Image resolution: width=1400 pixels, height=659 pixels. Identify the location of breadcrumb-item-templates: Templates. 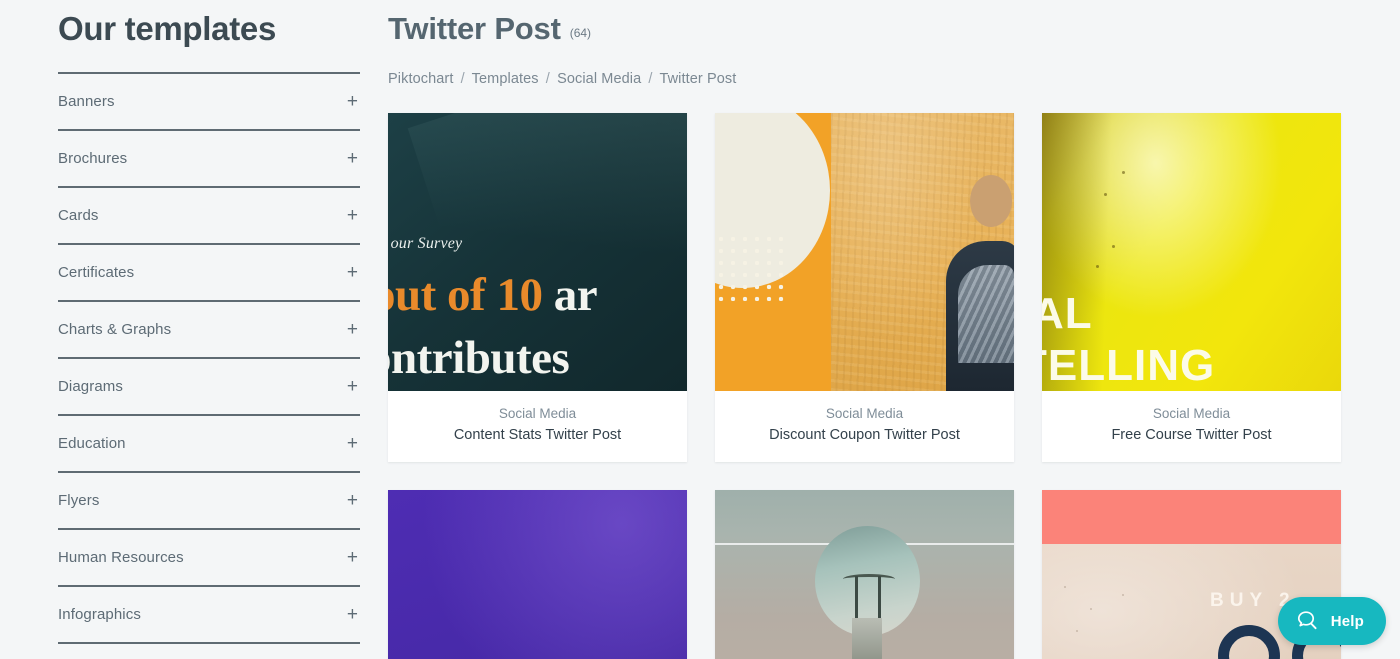
(505, 79).